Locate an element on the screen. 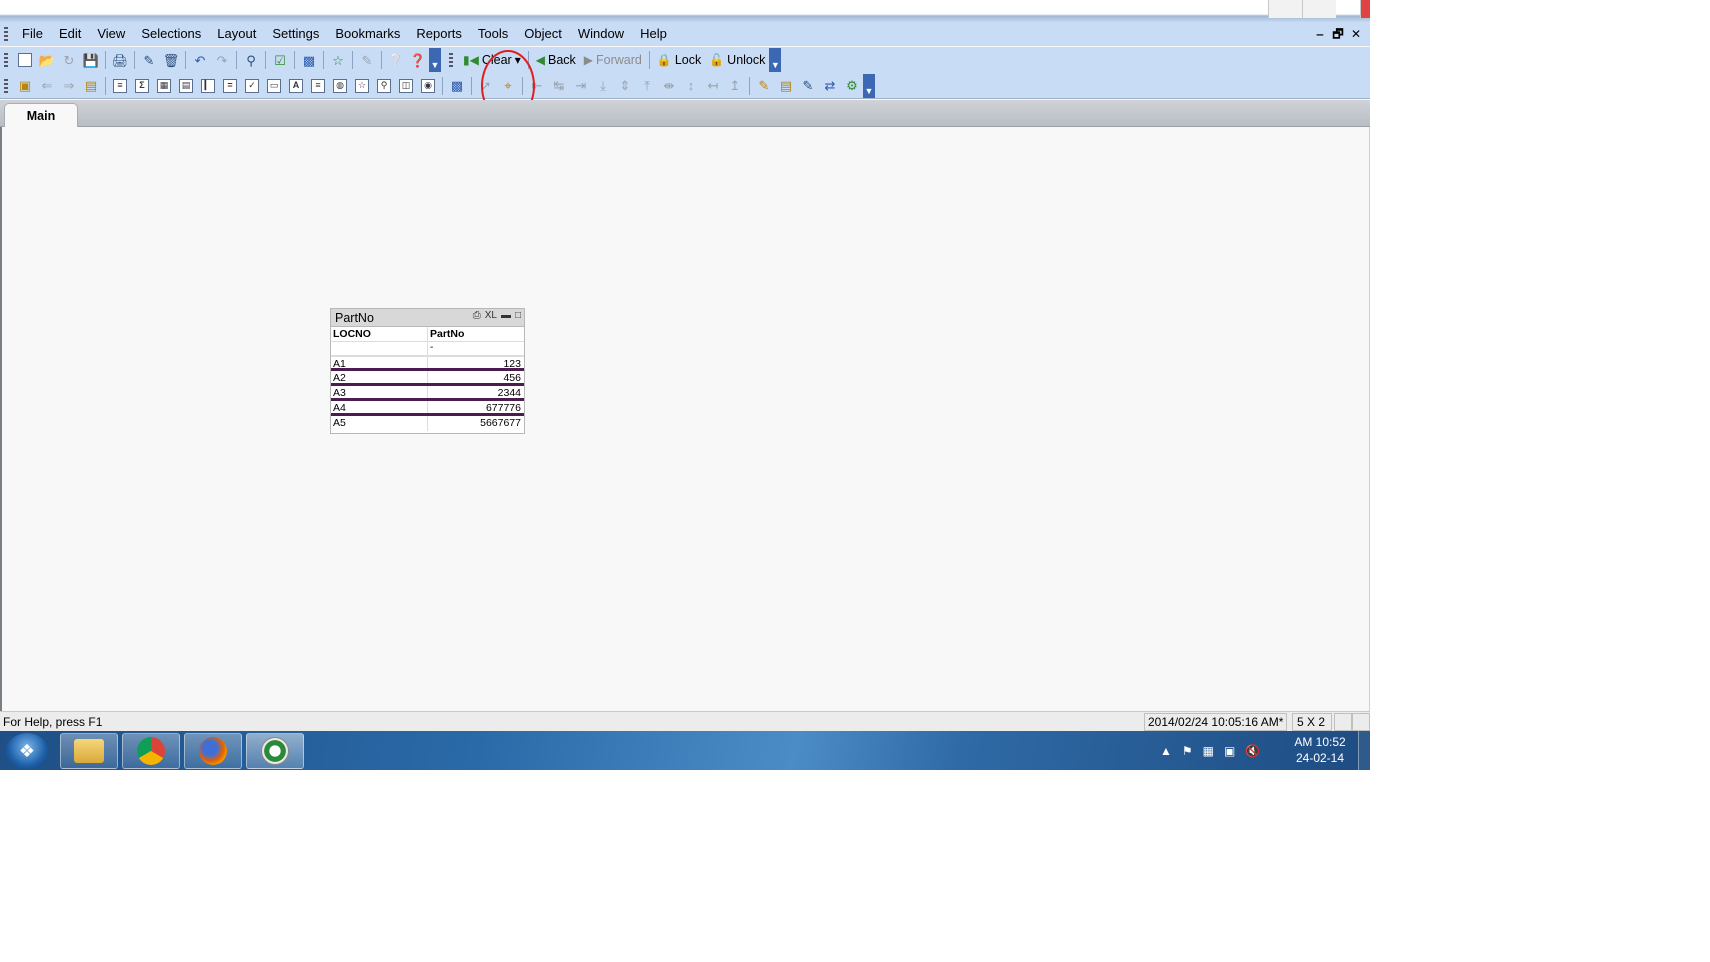  doc-restore-button: 🗗 is located at coordinates (1338, 34).